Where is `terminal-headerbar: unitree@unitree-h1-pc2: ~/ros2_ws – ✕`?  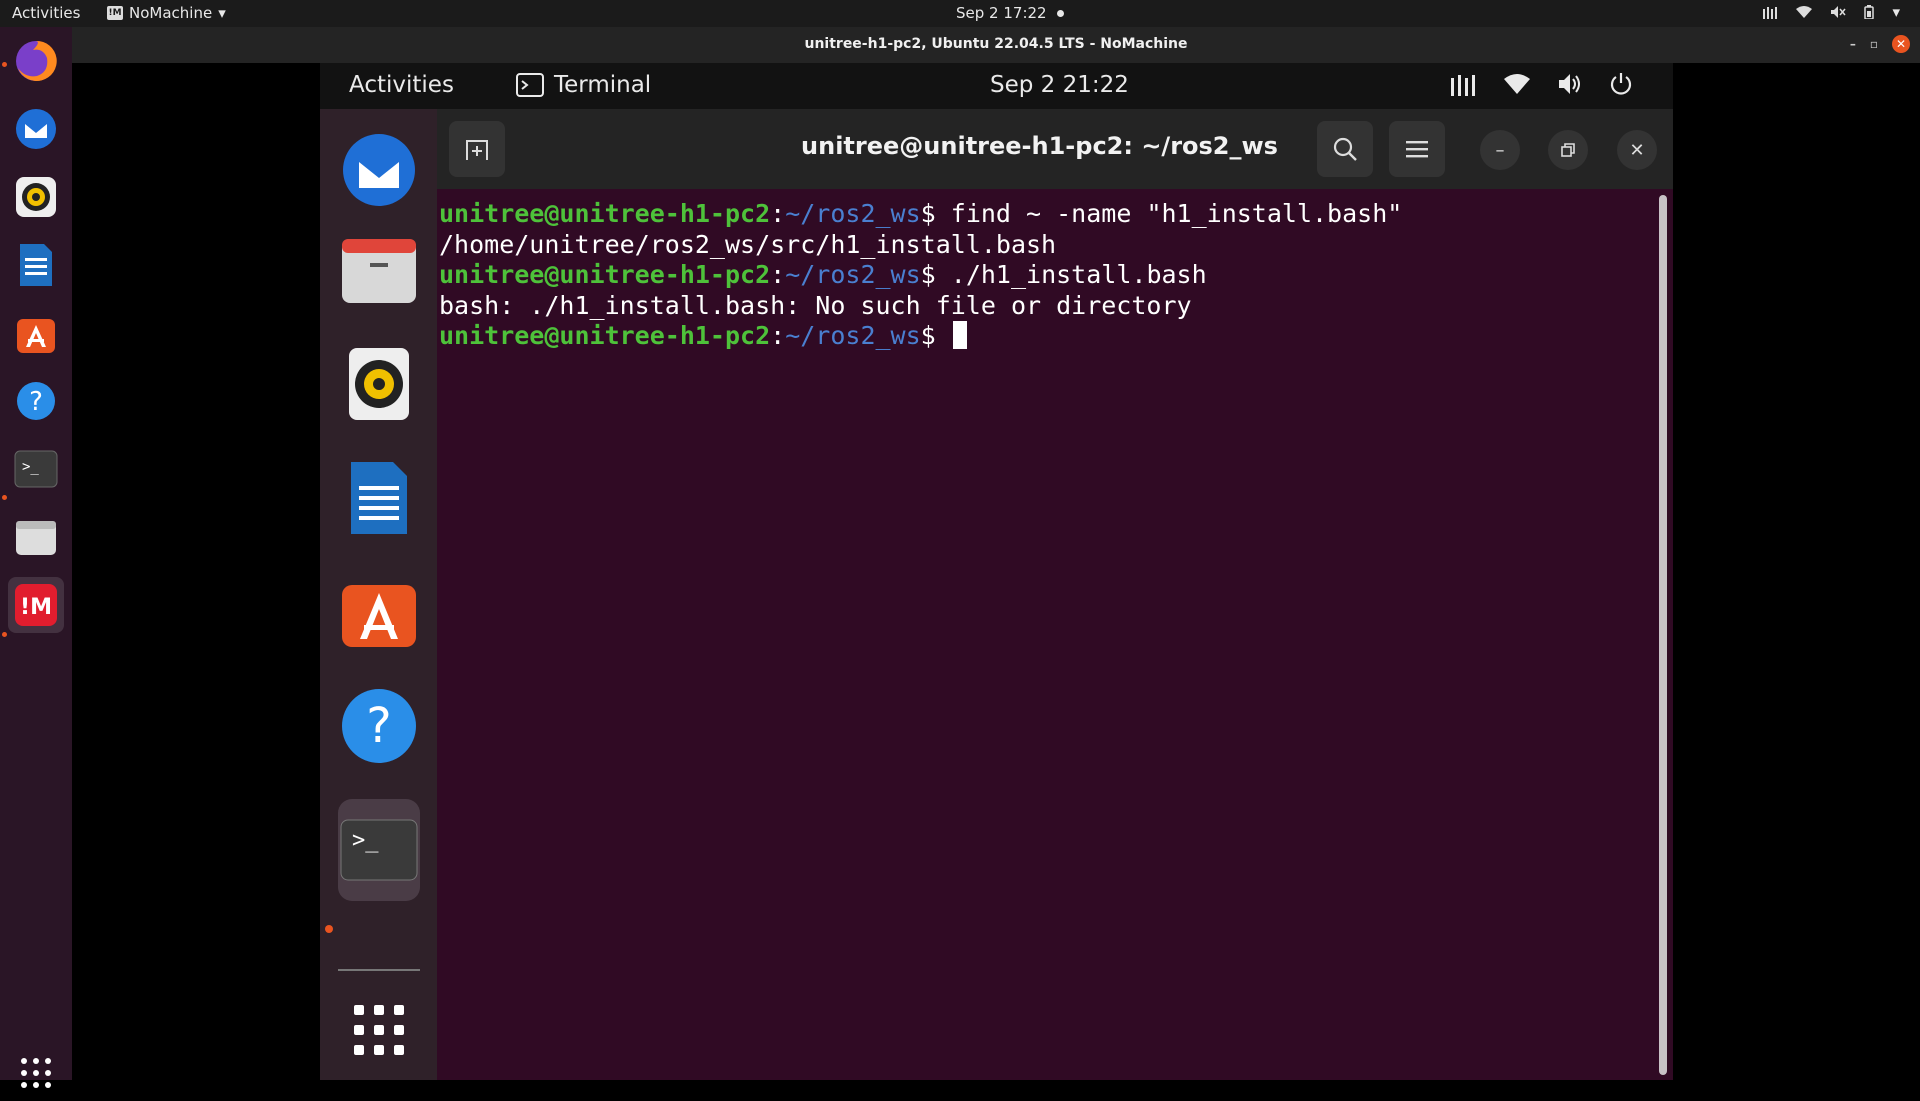 terminal-headerbar: unitree@unitree-h1-pc2: ~/ros2_ws – ✕ is located at coordinates (1055, 149).